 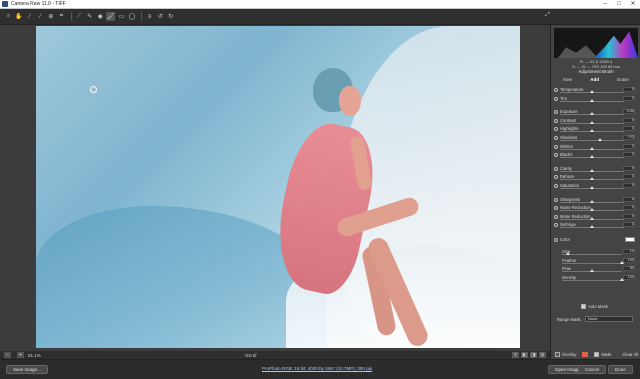 What do you see at coordinates (596, 240) in the screenshot?
I see `color-row: Color` at bounding box center [596, 240].